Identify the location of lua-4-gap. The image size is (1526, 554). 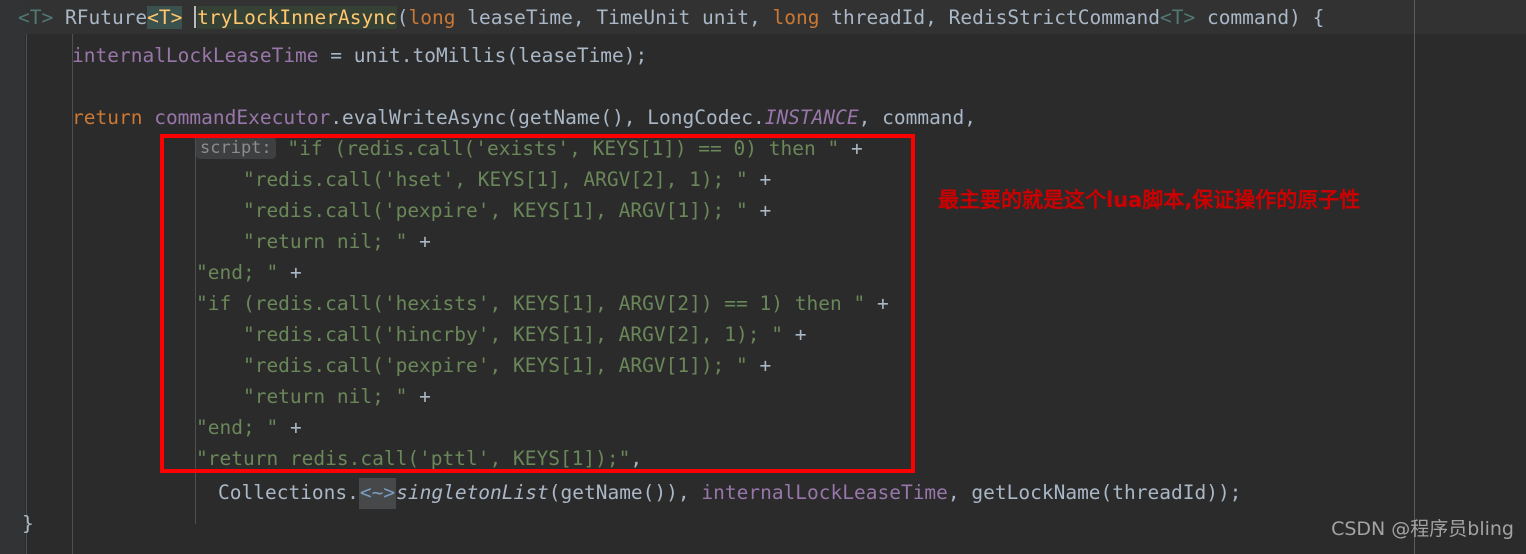
(284, 272).